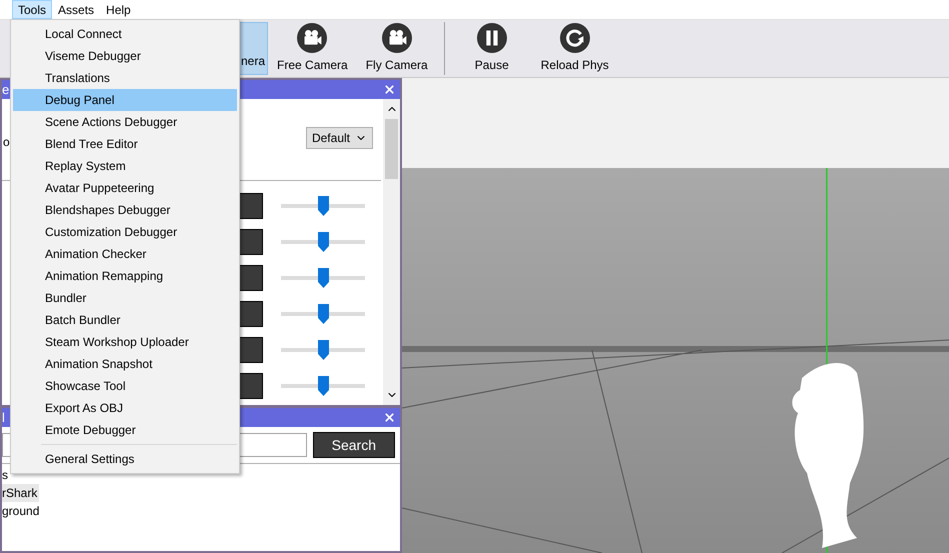 The image size is (949, 553). Describe the element at coordinates (125, 210) in the screenshot. I see `menu-option: Blendshapes Debugger` at that location.